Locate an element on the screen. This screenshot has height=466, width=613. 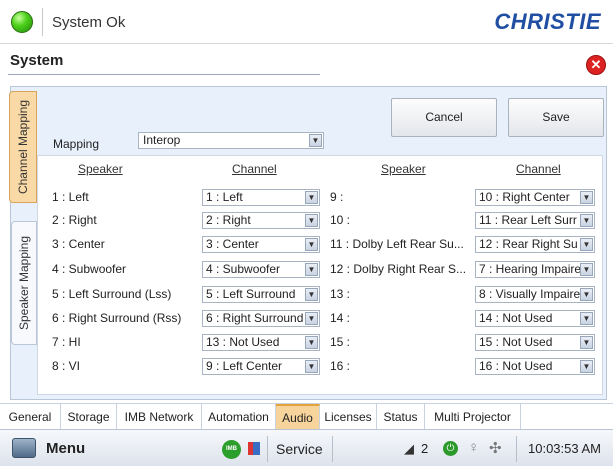
tab-channel-mapping-label: Channel Mapping is located at coordinates (23, 147).